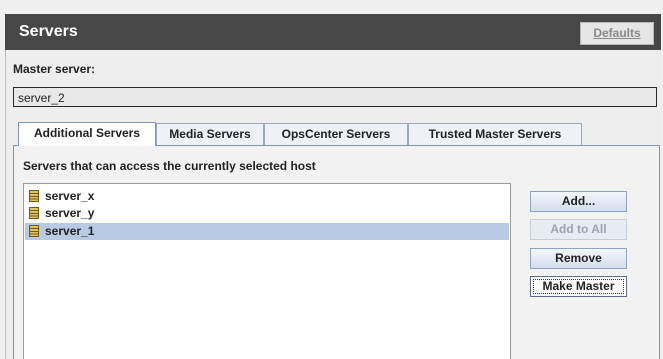 Image resolution: width=663 pixels, height=359 pixels. Describe the element at coordinates (267, 213) in the screenshot. I see `list-item: server_y` at that location.